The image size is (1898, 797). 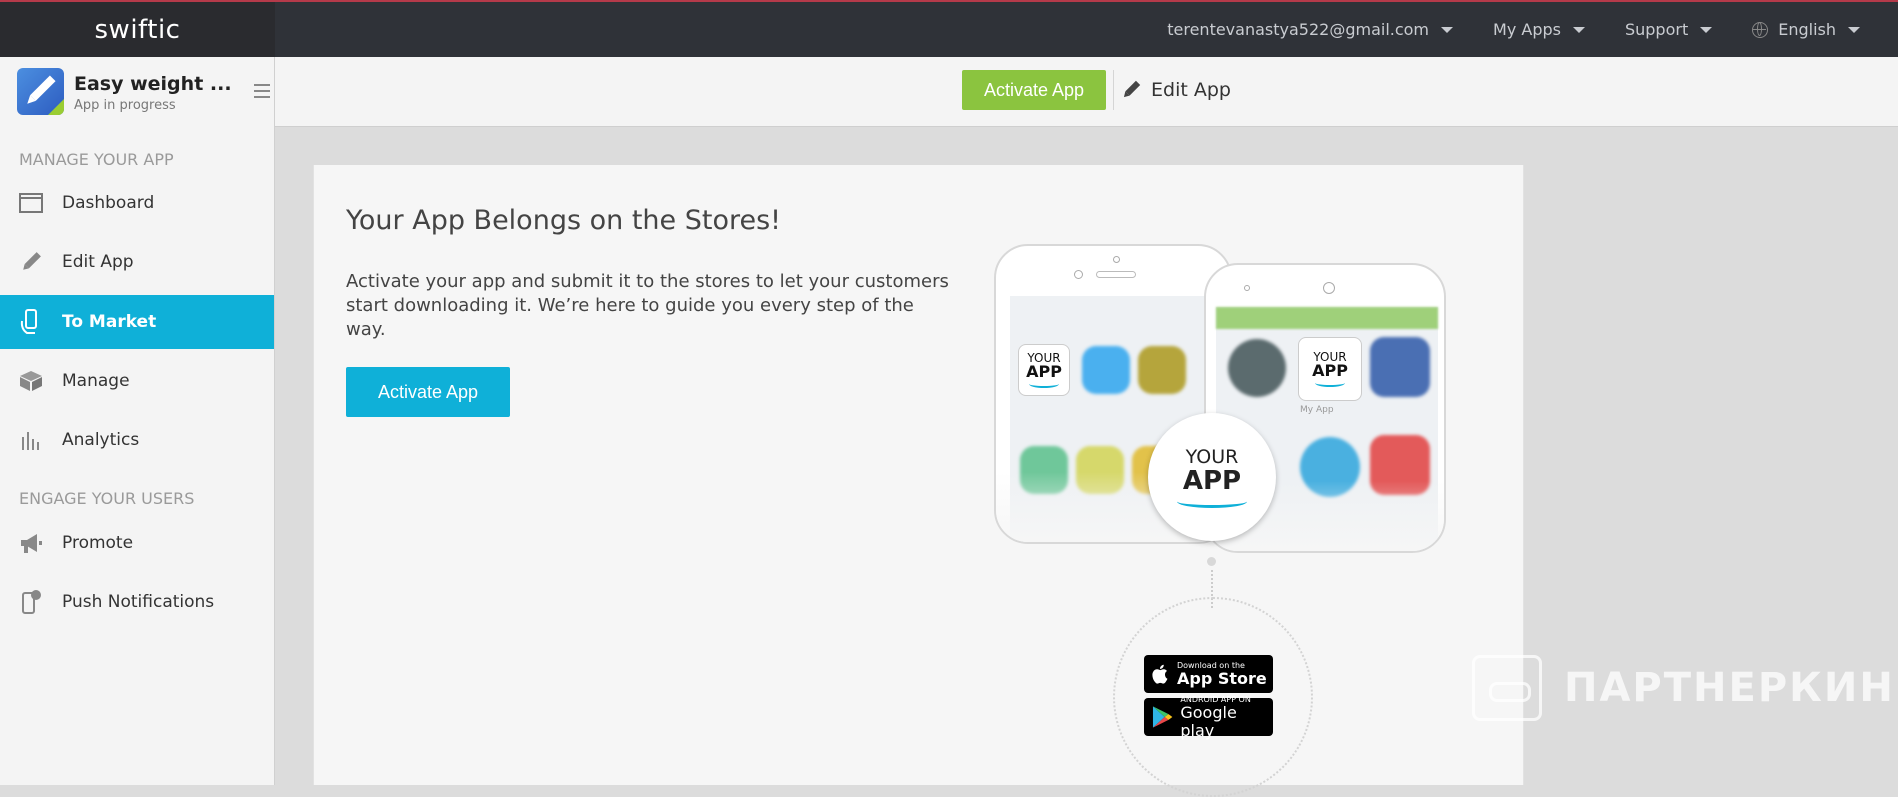 What do you see at coordinates (1208, 721) in the screenshot?
I see `google-play-big: Google play` at bounding box center [1208, 721].